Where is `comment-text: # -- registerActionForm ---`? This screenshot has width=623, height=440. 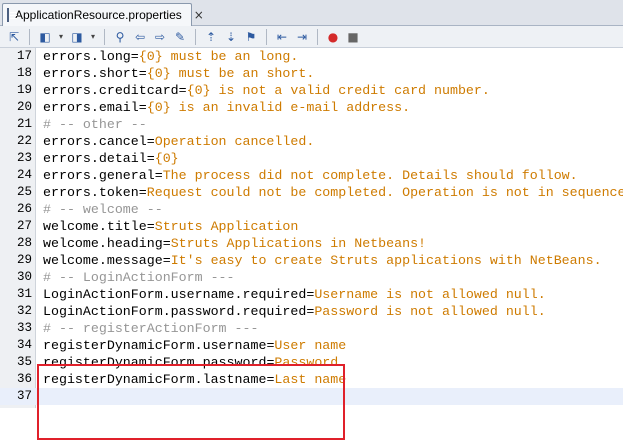 comment-text: # -- registerActionForm --- is located at coordinates (151, 328).